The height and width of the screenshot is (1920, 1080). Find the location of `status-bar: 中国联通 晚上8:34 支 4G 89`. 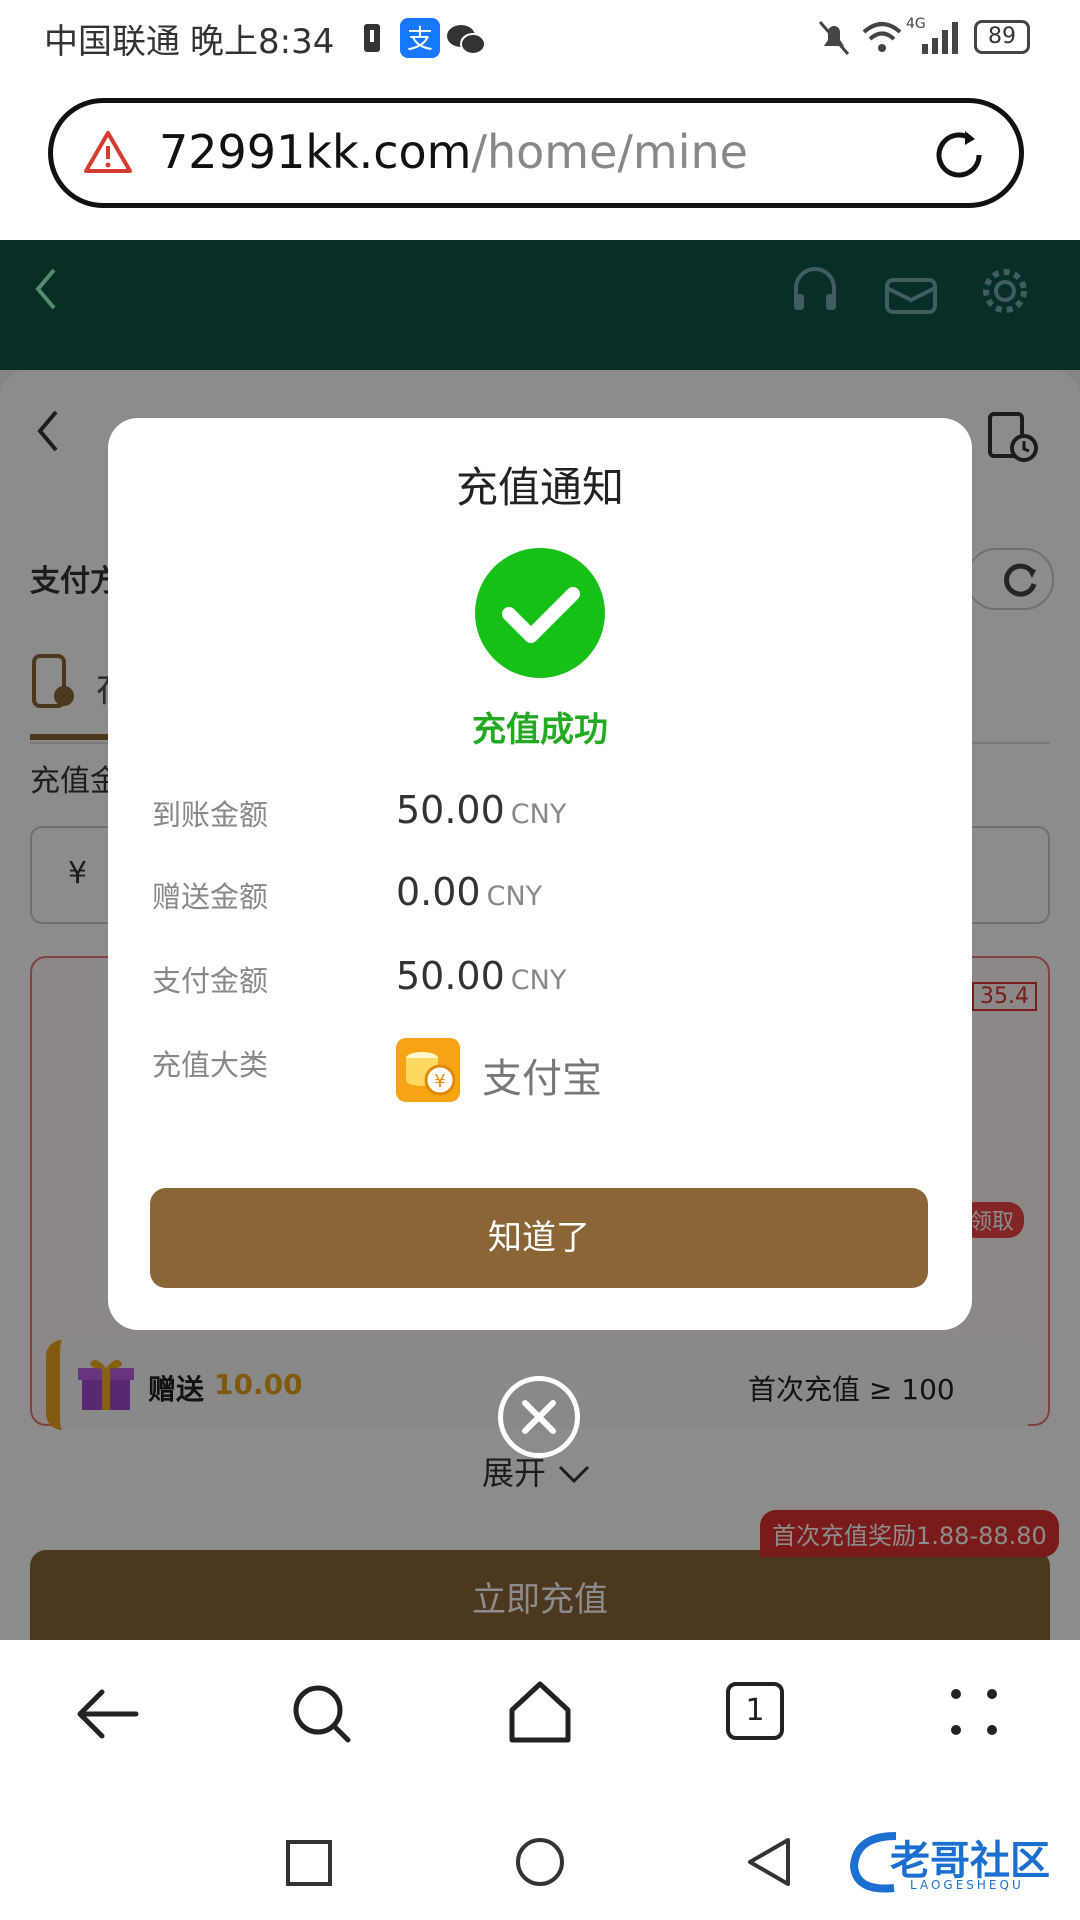

status-bar: 中国联通 晚上8:34 支 4G 89 is located at coordinates (540, 40).